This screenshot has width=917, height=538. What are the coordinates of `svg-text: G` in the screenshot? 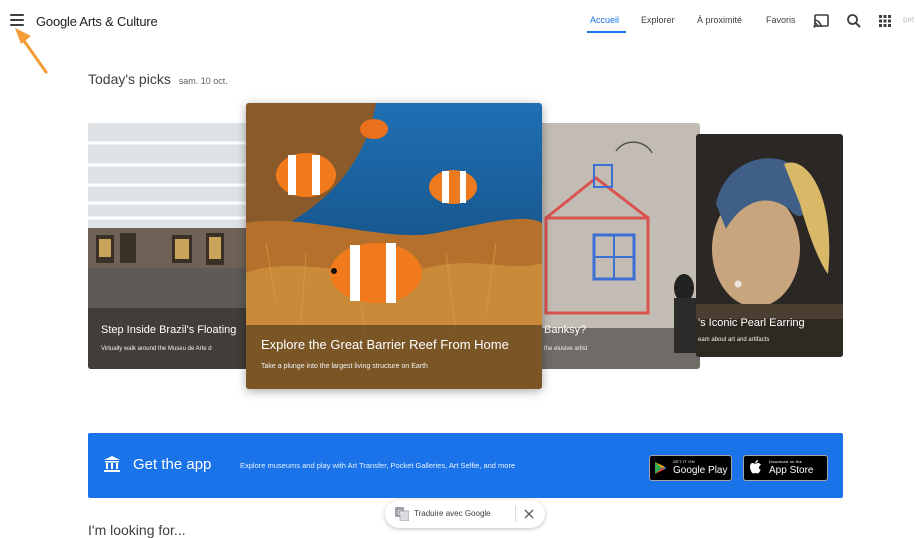 It's located at (399, 514).